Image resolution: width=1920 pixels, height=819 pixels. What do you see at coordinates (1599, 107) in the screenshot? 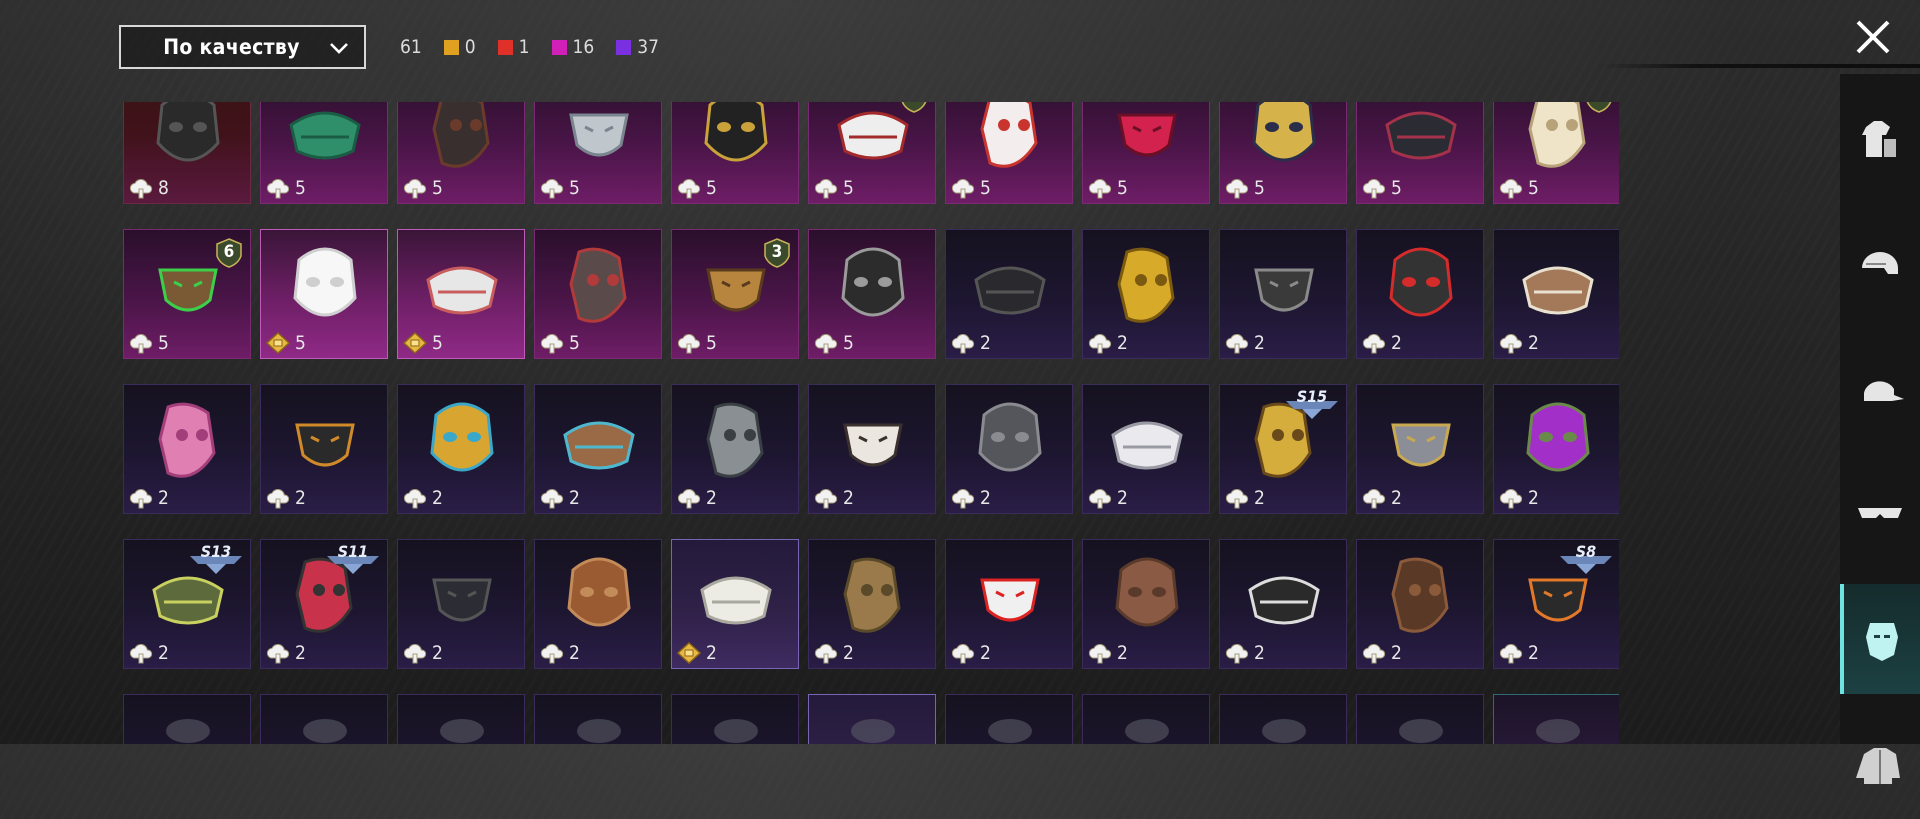
I see `level-badge: 11` at bounding box center [1599, 107].